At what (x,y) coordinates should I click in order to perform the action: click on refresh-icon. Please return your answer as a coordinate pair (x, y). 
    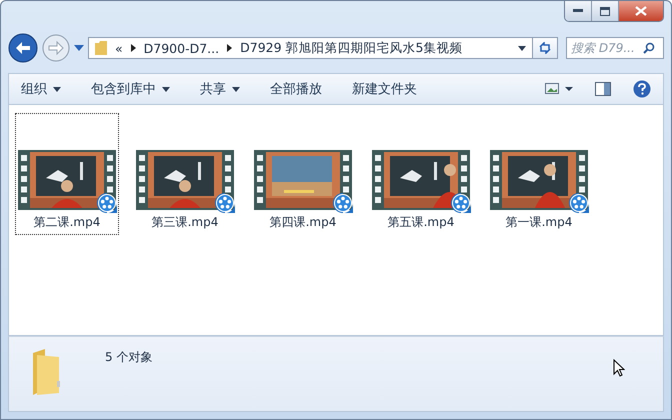
    Looking at the image, I should click on (545, 48).